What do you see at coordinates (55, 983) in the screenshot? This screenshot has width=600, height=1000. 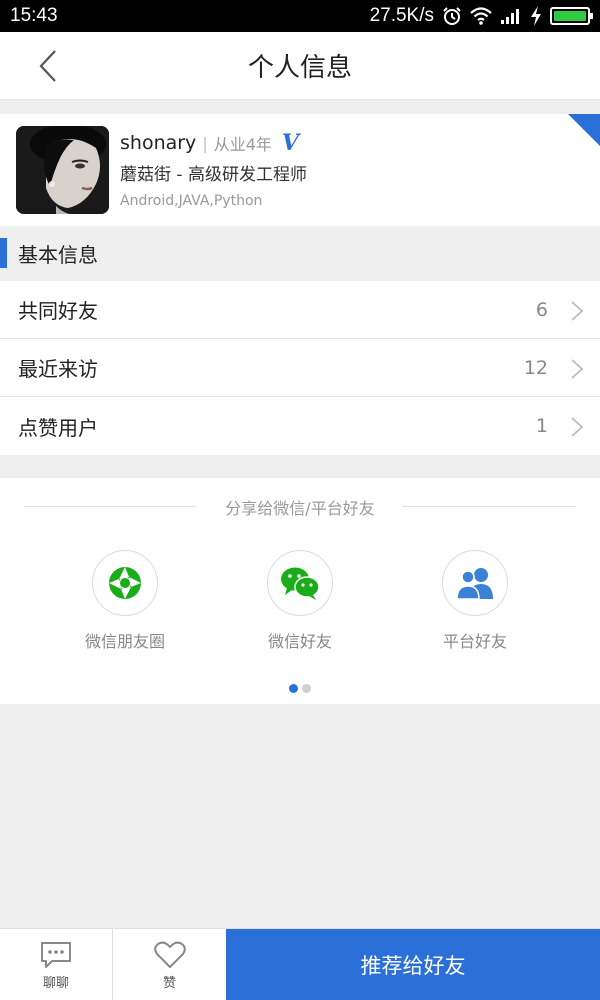 I see `chat-label: 聊聊` at bounding box center [55, 983].